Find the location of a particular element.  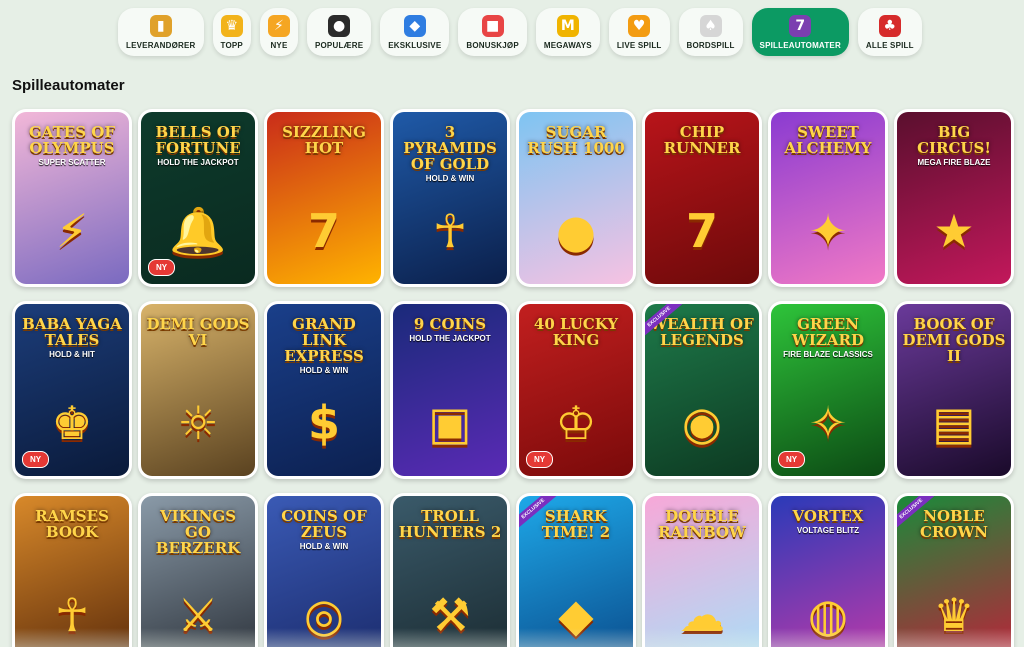

lightning-icon: ⚡ is located at coordinates (278, 26).